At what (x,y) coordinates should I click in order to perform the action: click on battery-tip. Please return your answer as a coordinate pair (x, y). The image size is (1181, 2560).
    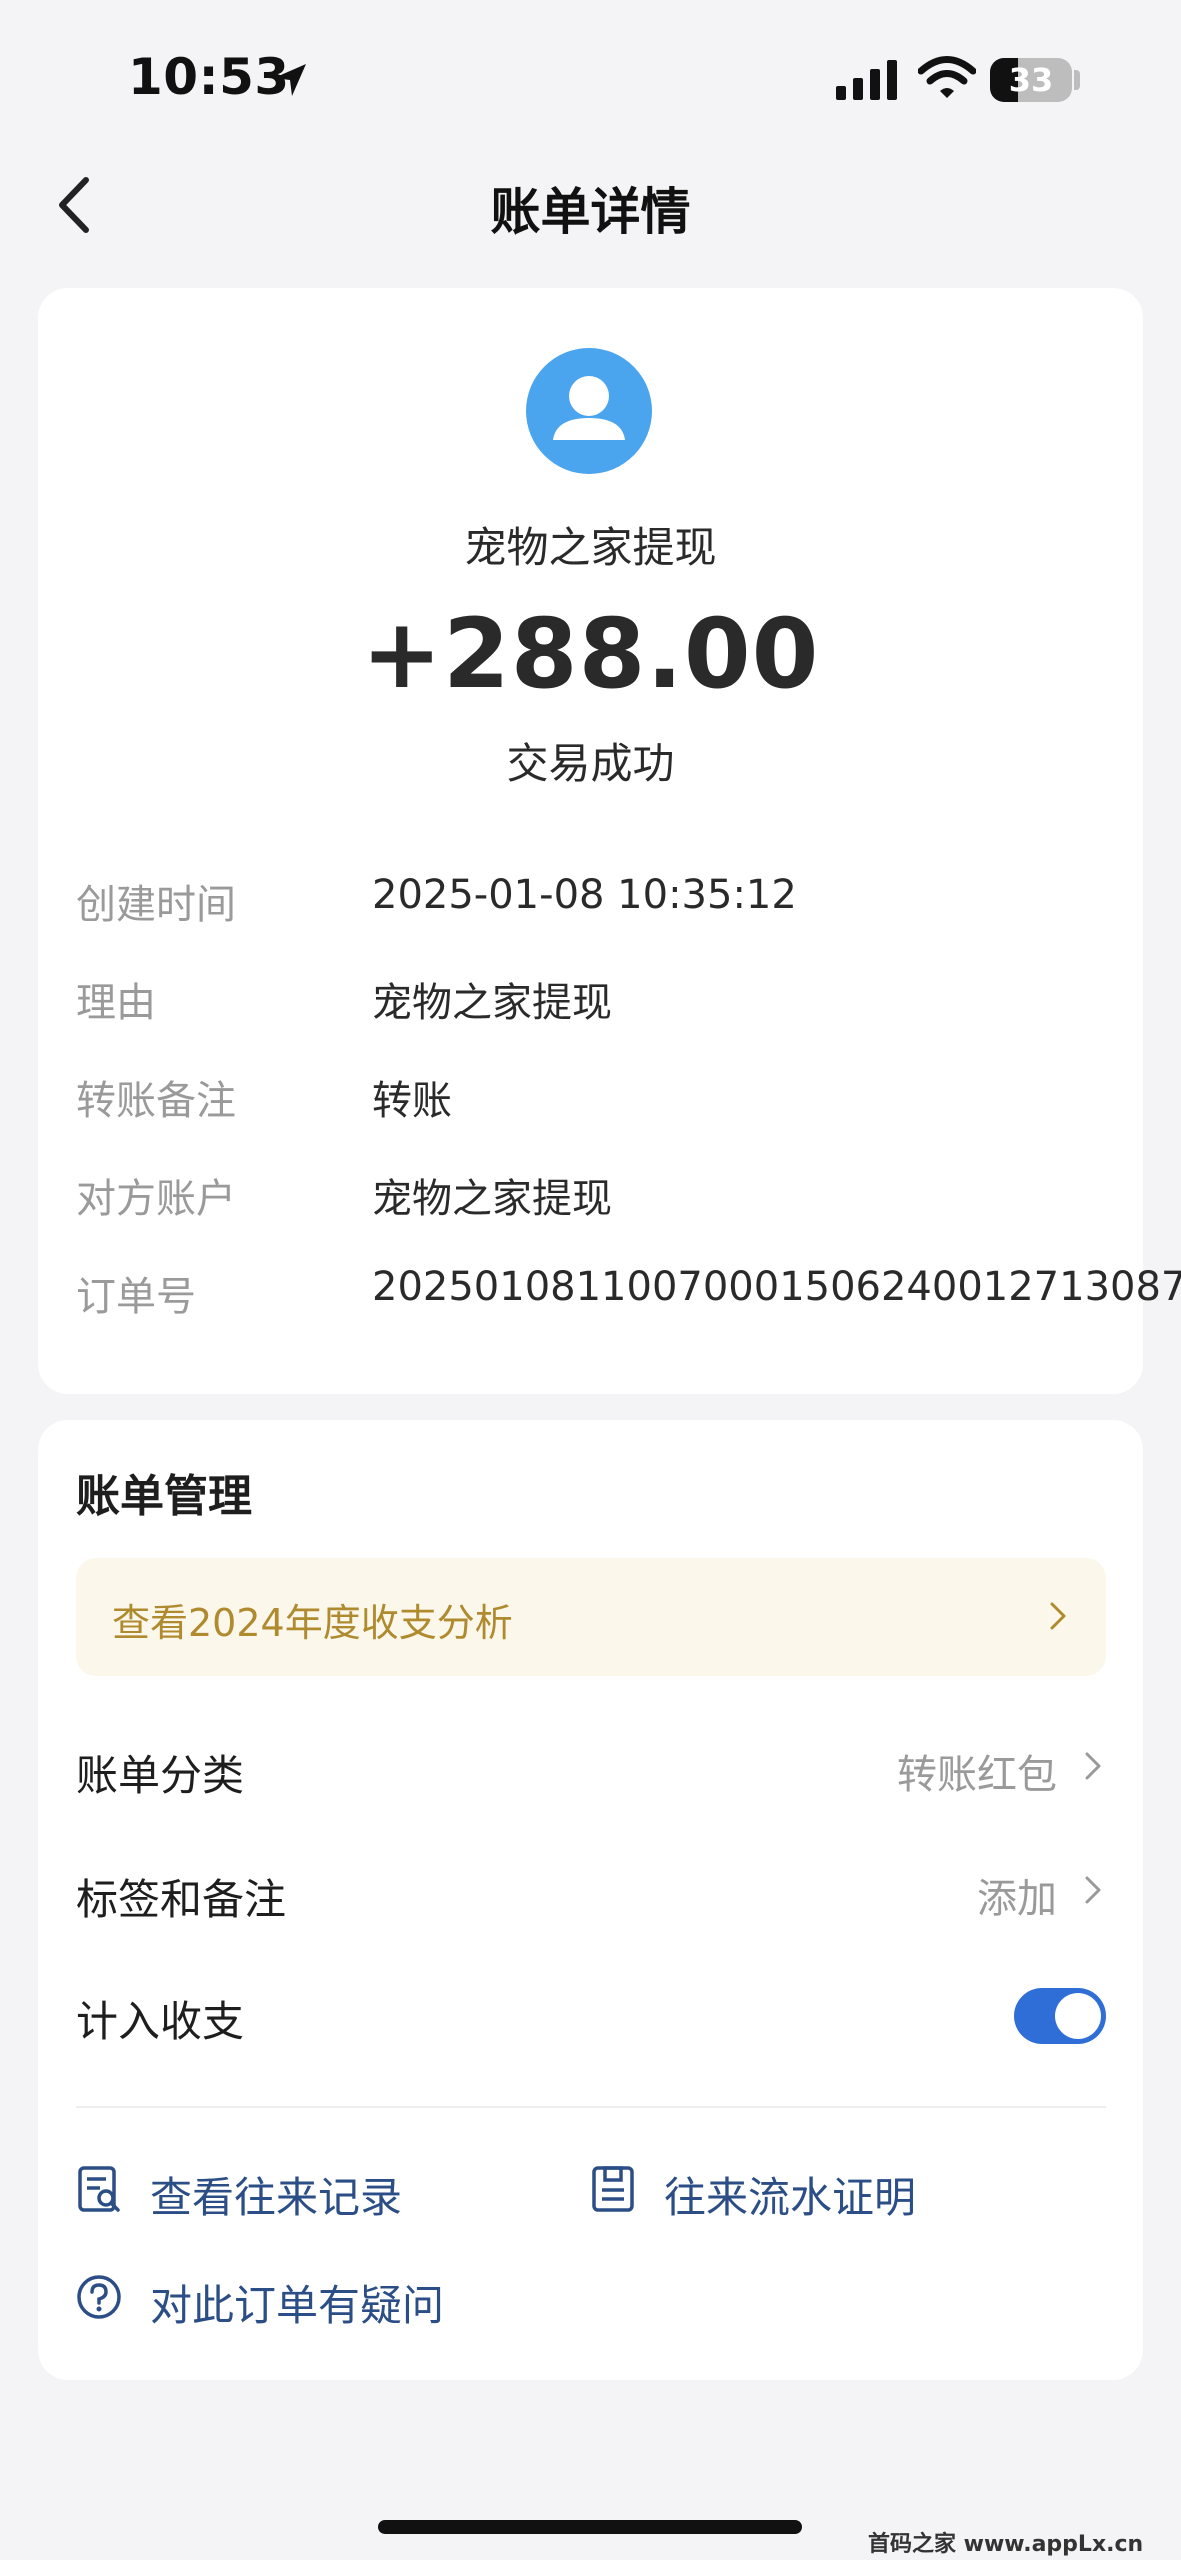
    Looking at the image, I should click on (1077, 80).